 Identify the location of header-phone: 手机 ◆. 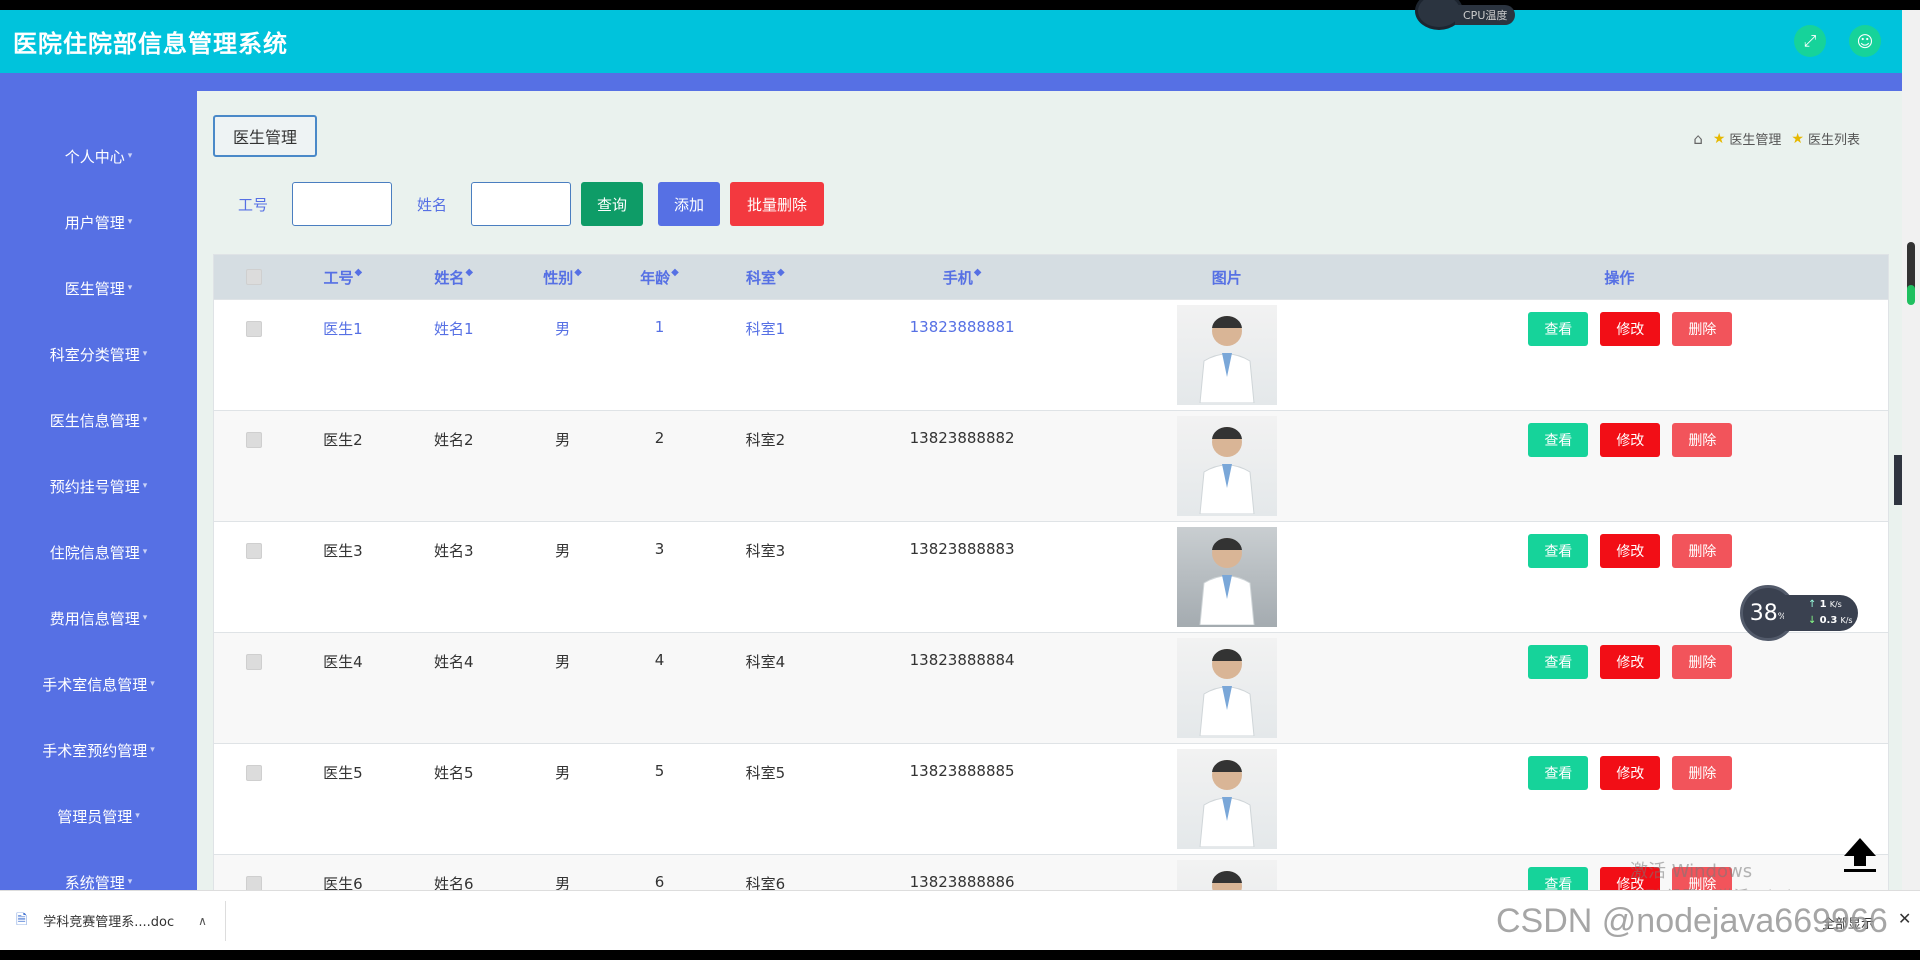
(962, 277).